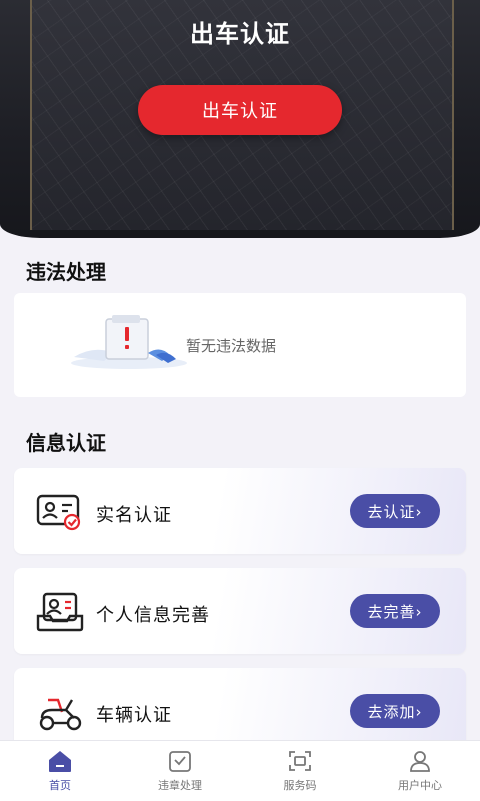 The image size is (480, 801). Describe the element at coordinates (395, 711) in the screenshot. I see `go-add-button: 去添加›` at that location.